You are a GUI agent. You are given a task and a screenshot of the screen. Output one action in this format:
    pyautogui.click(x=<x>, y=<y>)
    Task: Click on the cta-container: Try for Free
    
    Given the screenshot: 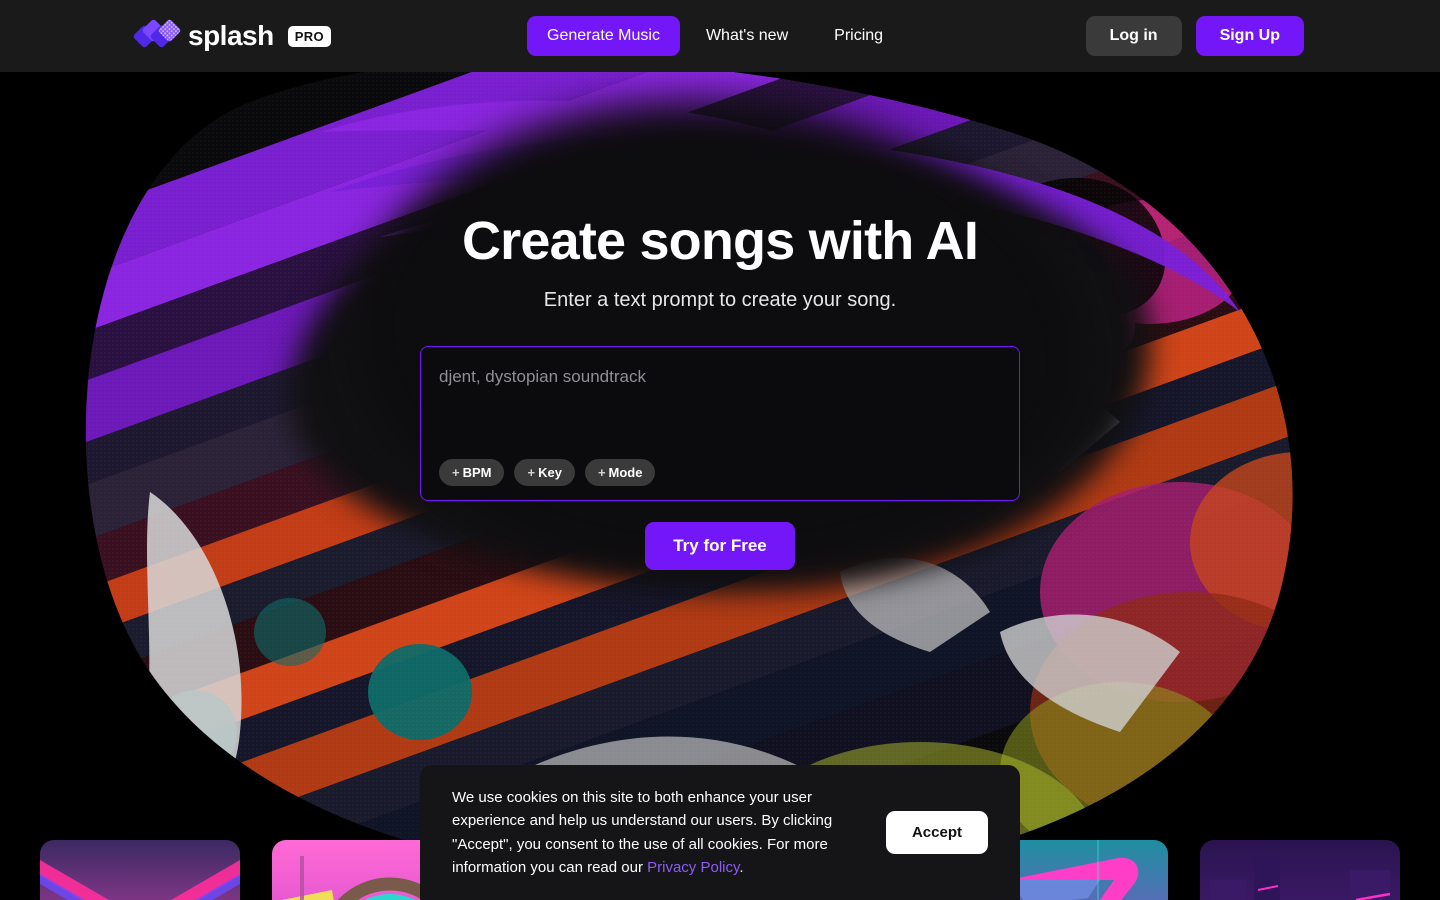 What is the action you would take?
    pyautogui.click(x=720, y=546)
    